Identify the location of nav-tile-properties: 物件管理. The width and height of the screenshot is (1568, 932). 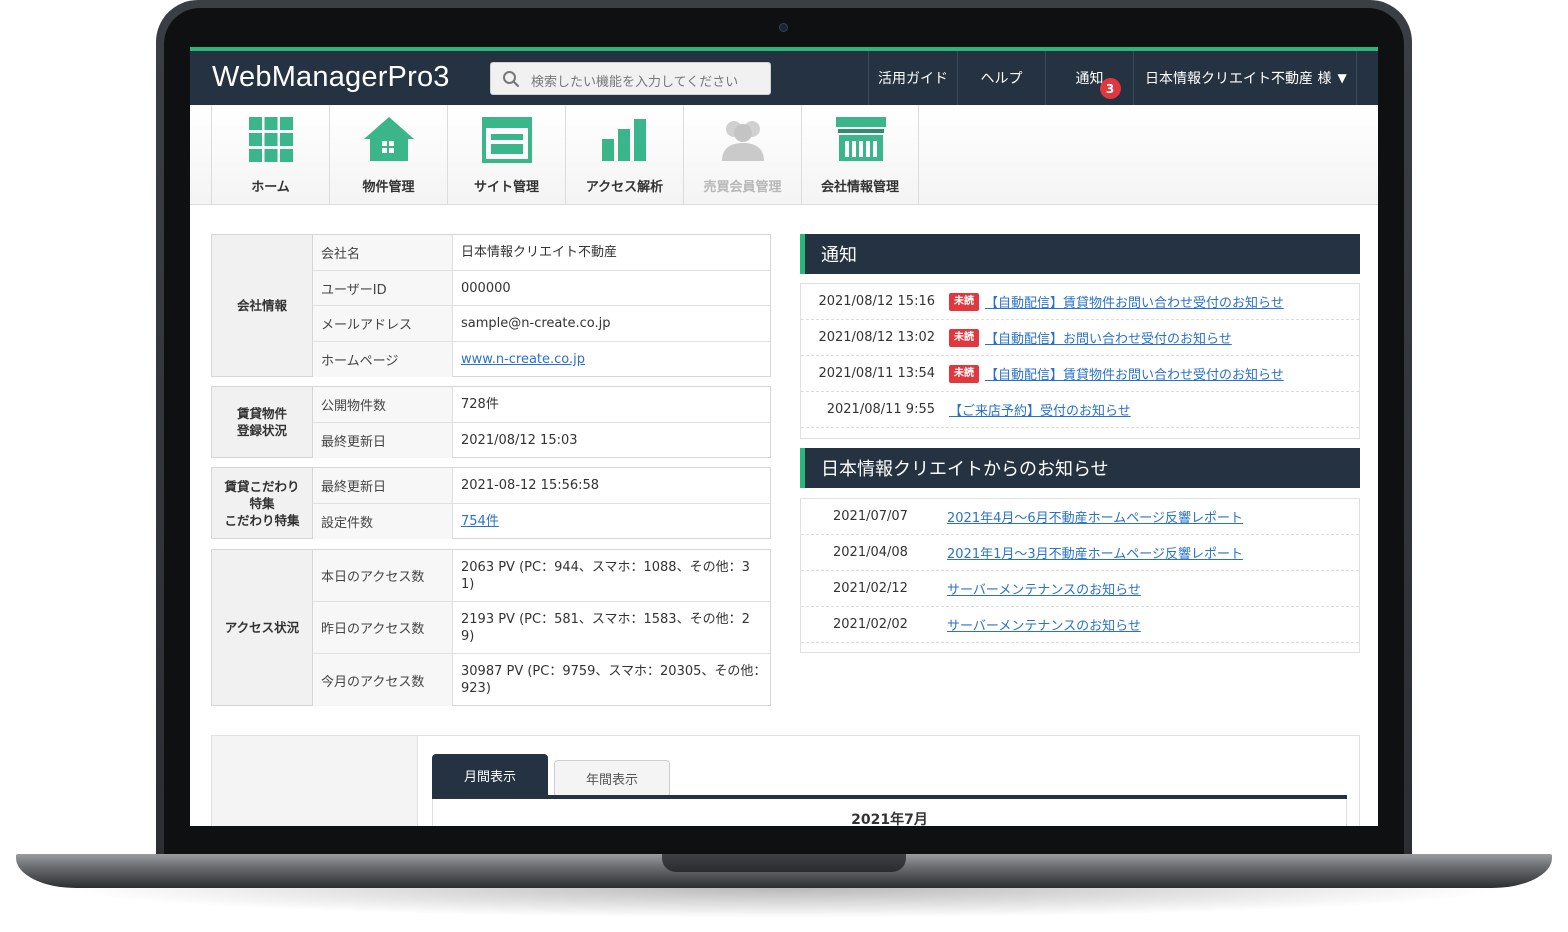
(388, 155).